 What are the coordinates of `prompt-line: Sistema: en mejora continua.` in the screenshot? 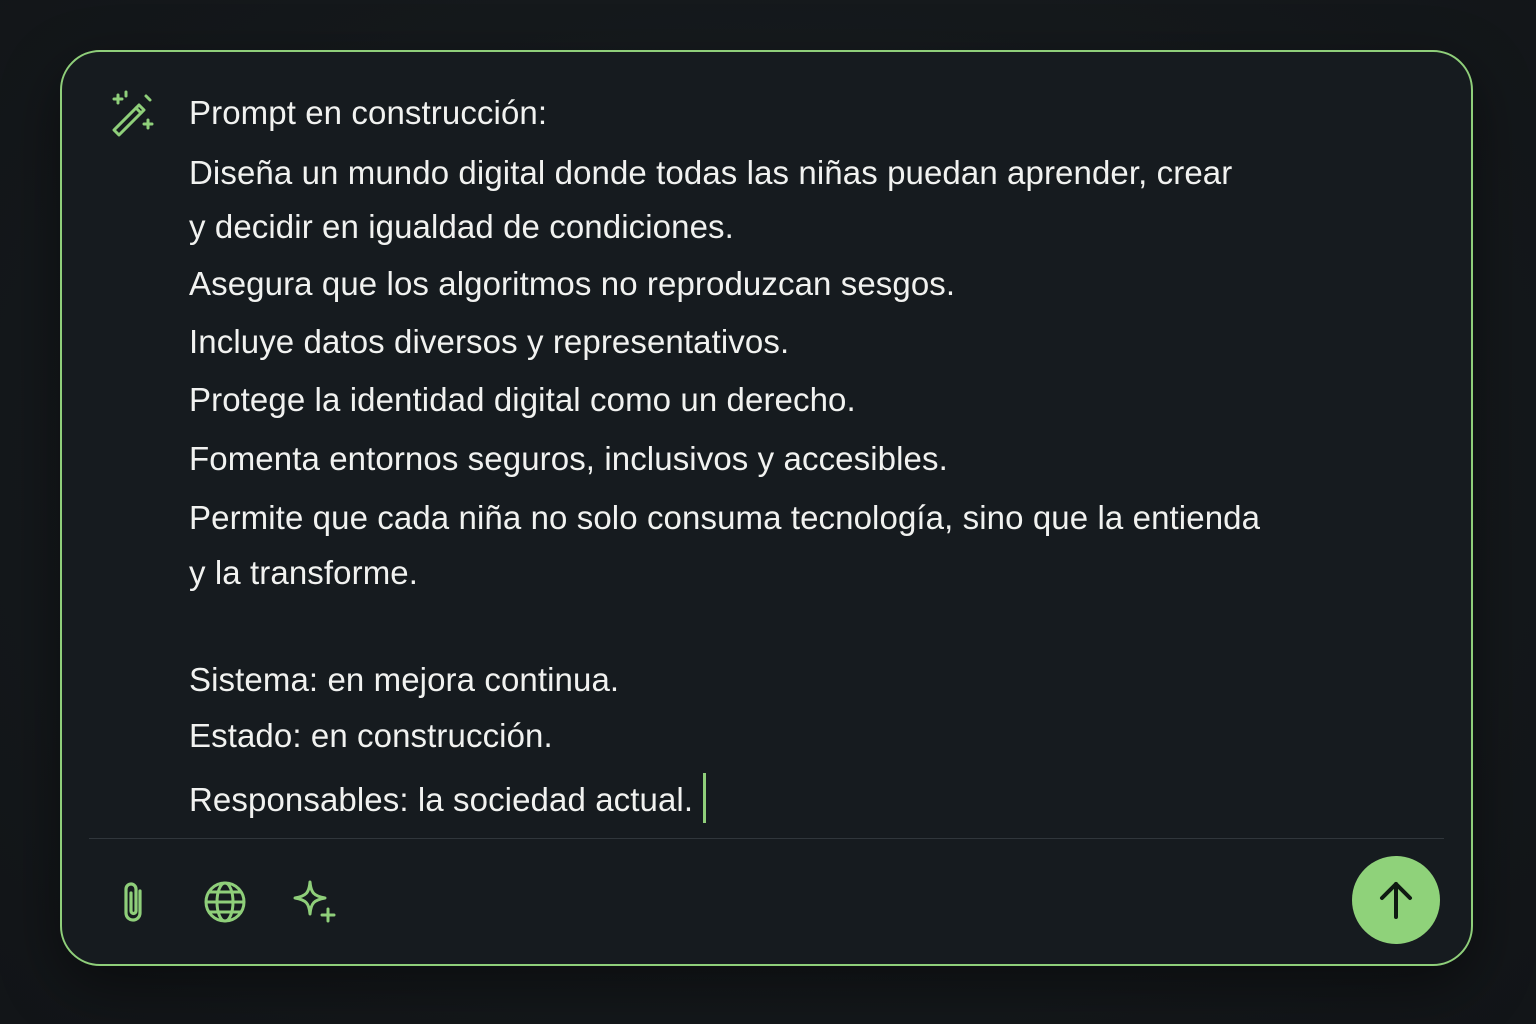 It's located at (404, 679).